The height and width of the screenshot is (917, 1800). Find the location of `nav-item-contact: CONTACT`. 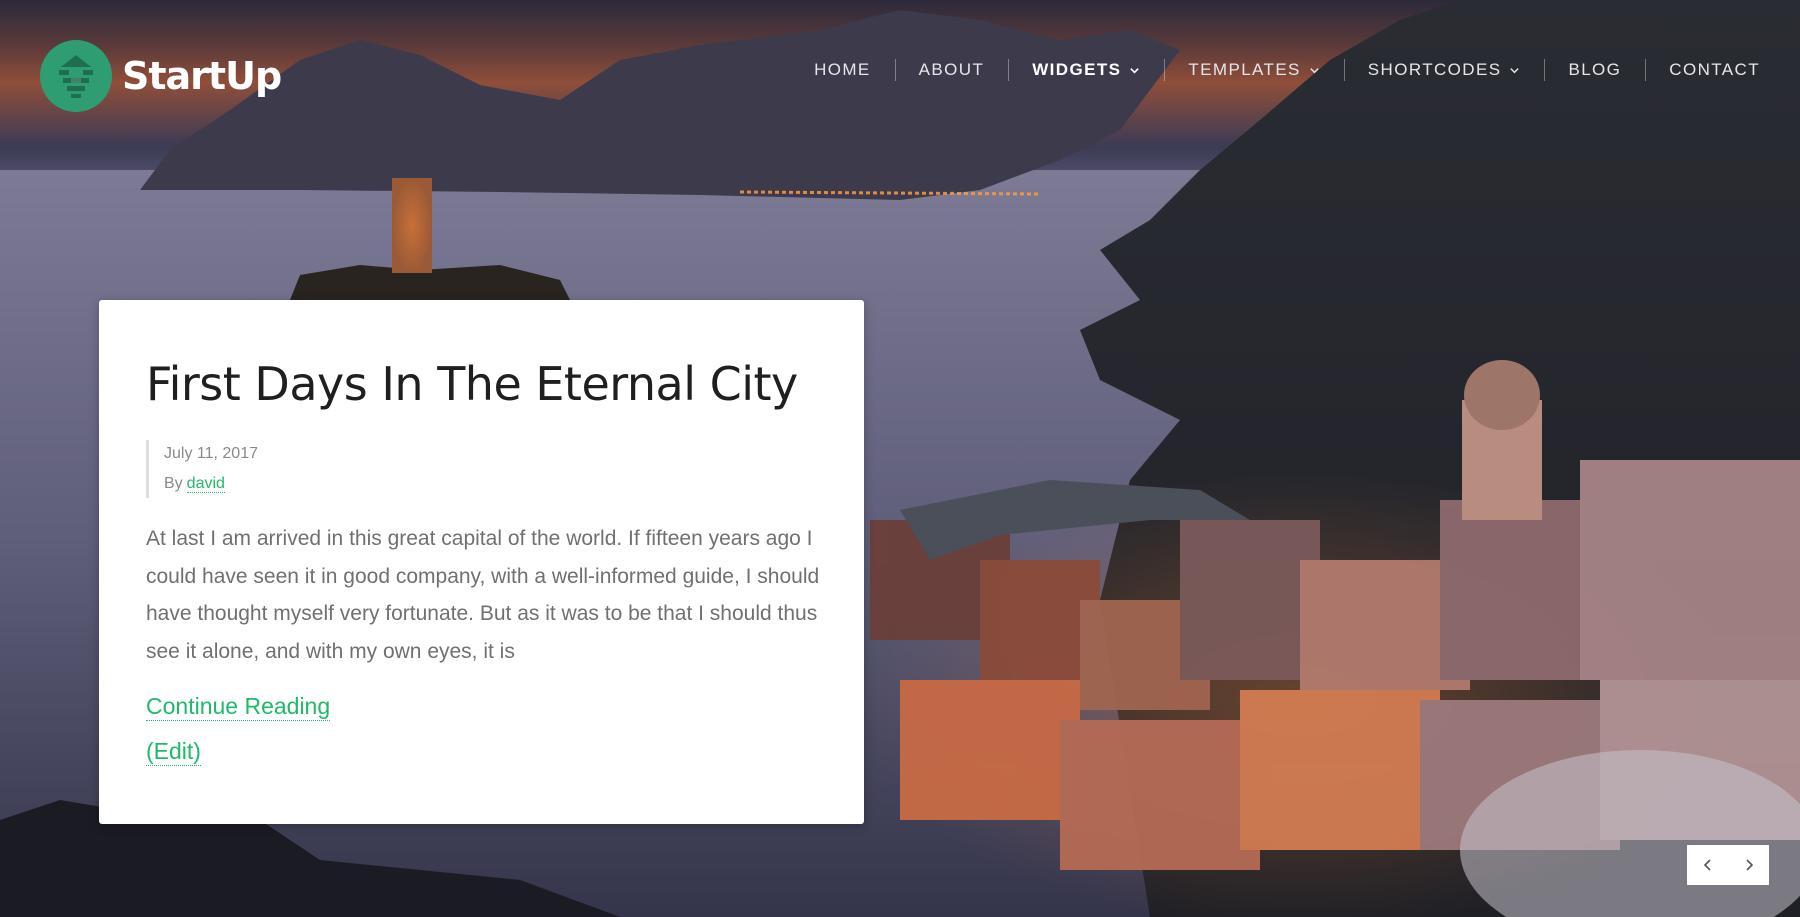

nav-item-contact: CONTACT is located at coordinates (1702, 70).